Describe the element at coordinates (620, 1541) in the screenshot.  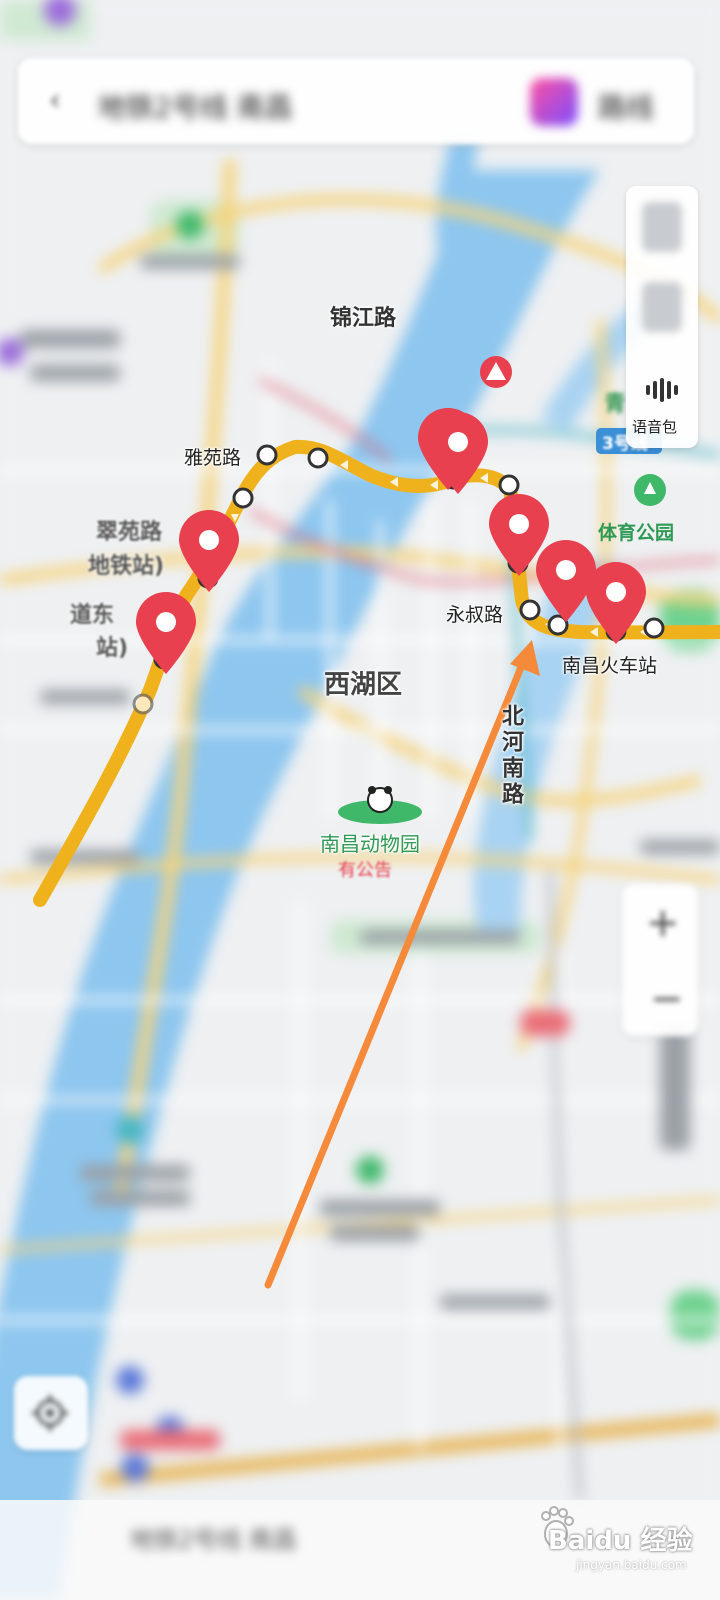
I see `watermark-brand: Baidu 经验` at that location.